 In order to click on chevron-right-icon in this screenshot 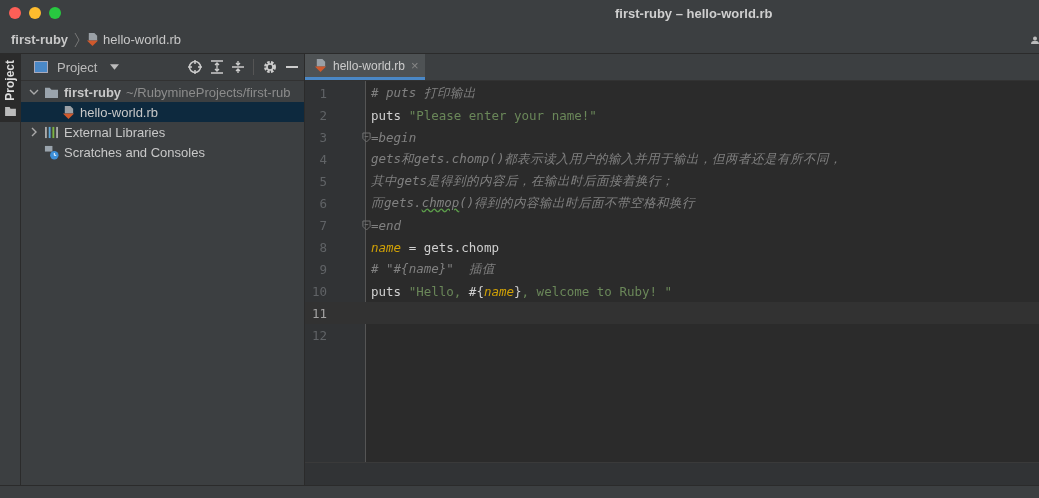, I will do `click(34, 132)`.